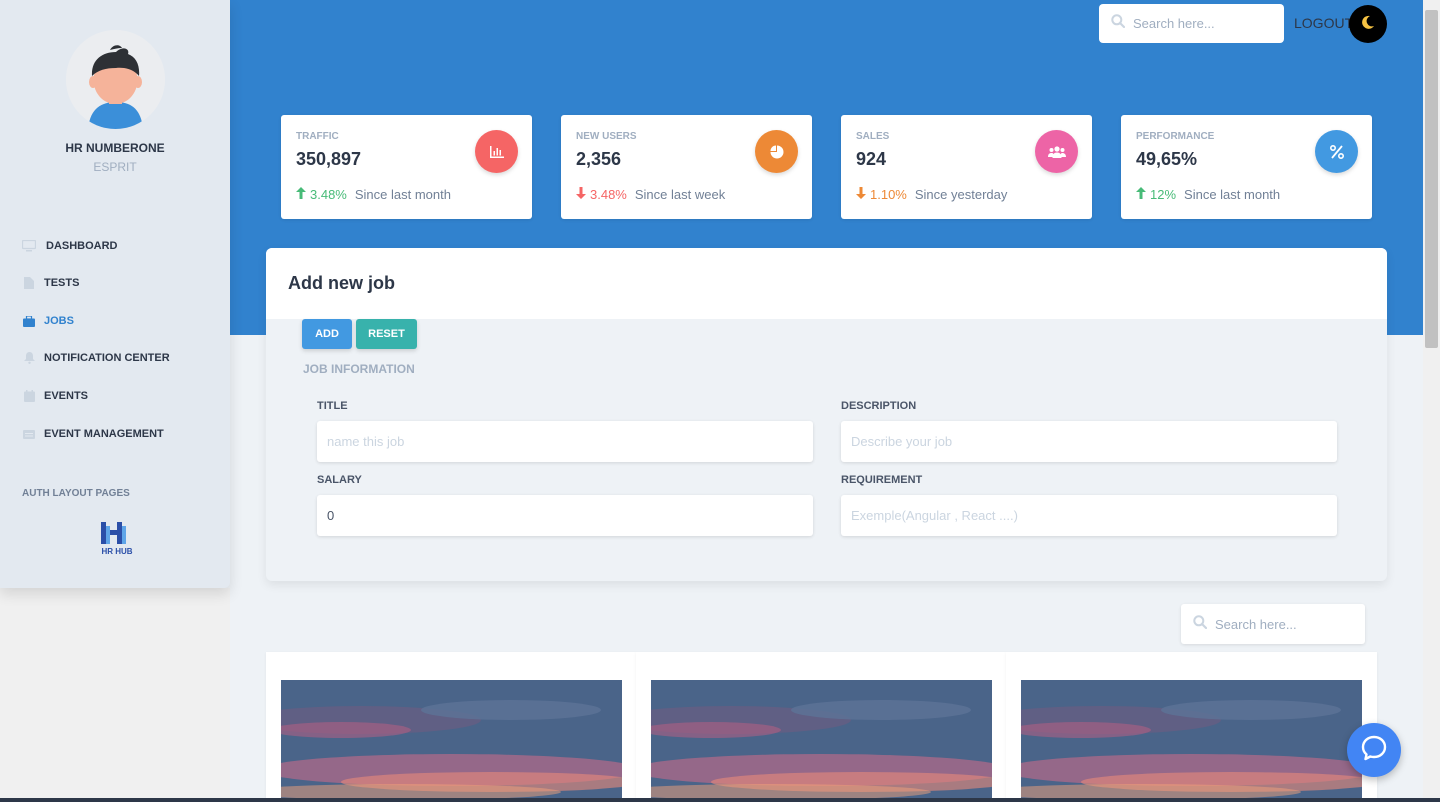 The width and height of the screenshot is (1440, 802). Describe the element at coordinates (496, 151) in the screenshot. I see `bar-chart-icon` at that location.